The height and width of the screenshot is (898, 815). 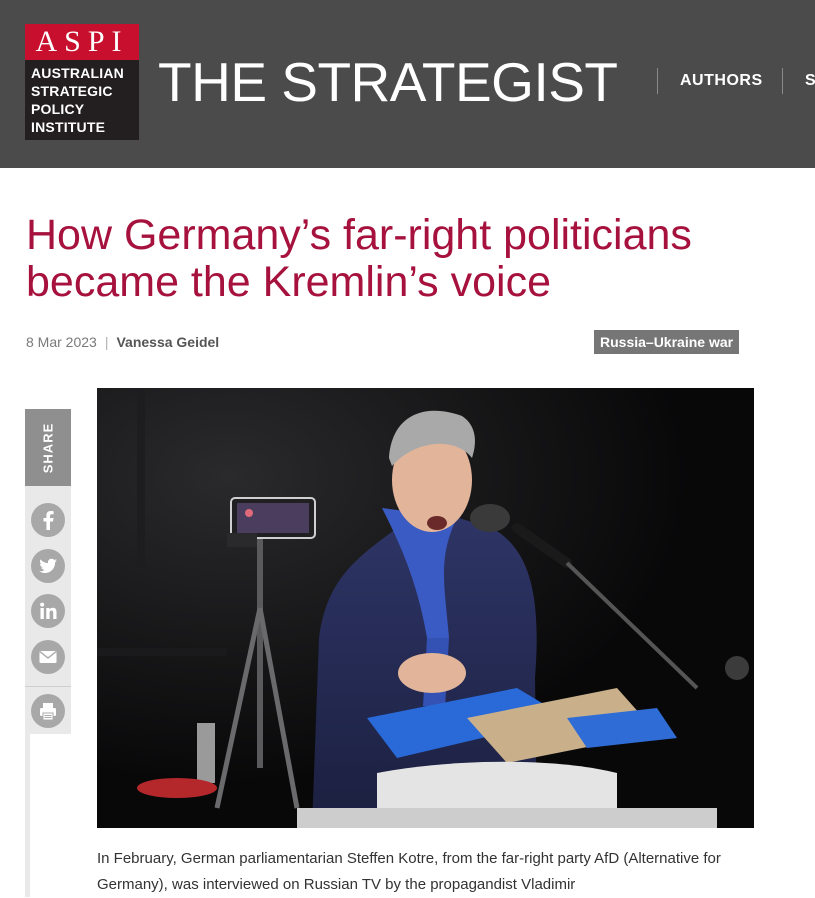 I want to click on twitter-icon, so click(x=48, y=565).